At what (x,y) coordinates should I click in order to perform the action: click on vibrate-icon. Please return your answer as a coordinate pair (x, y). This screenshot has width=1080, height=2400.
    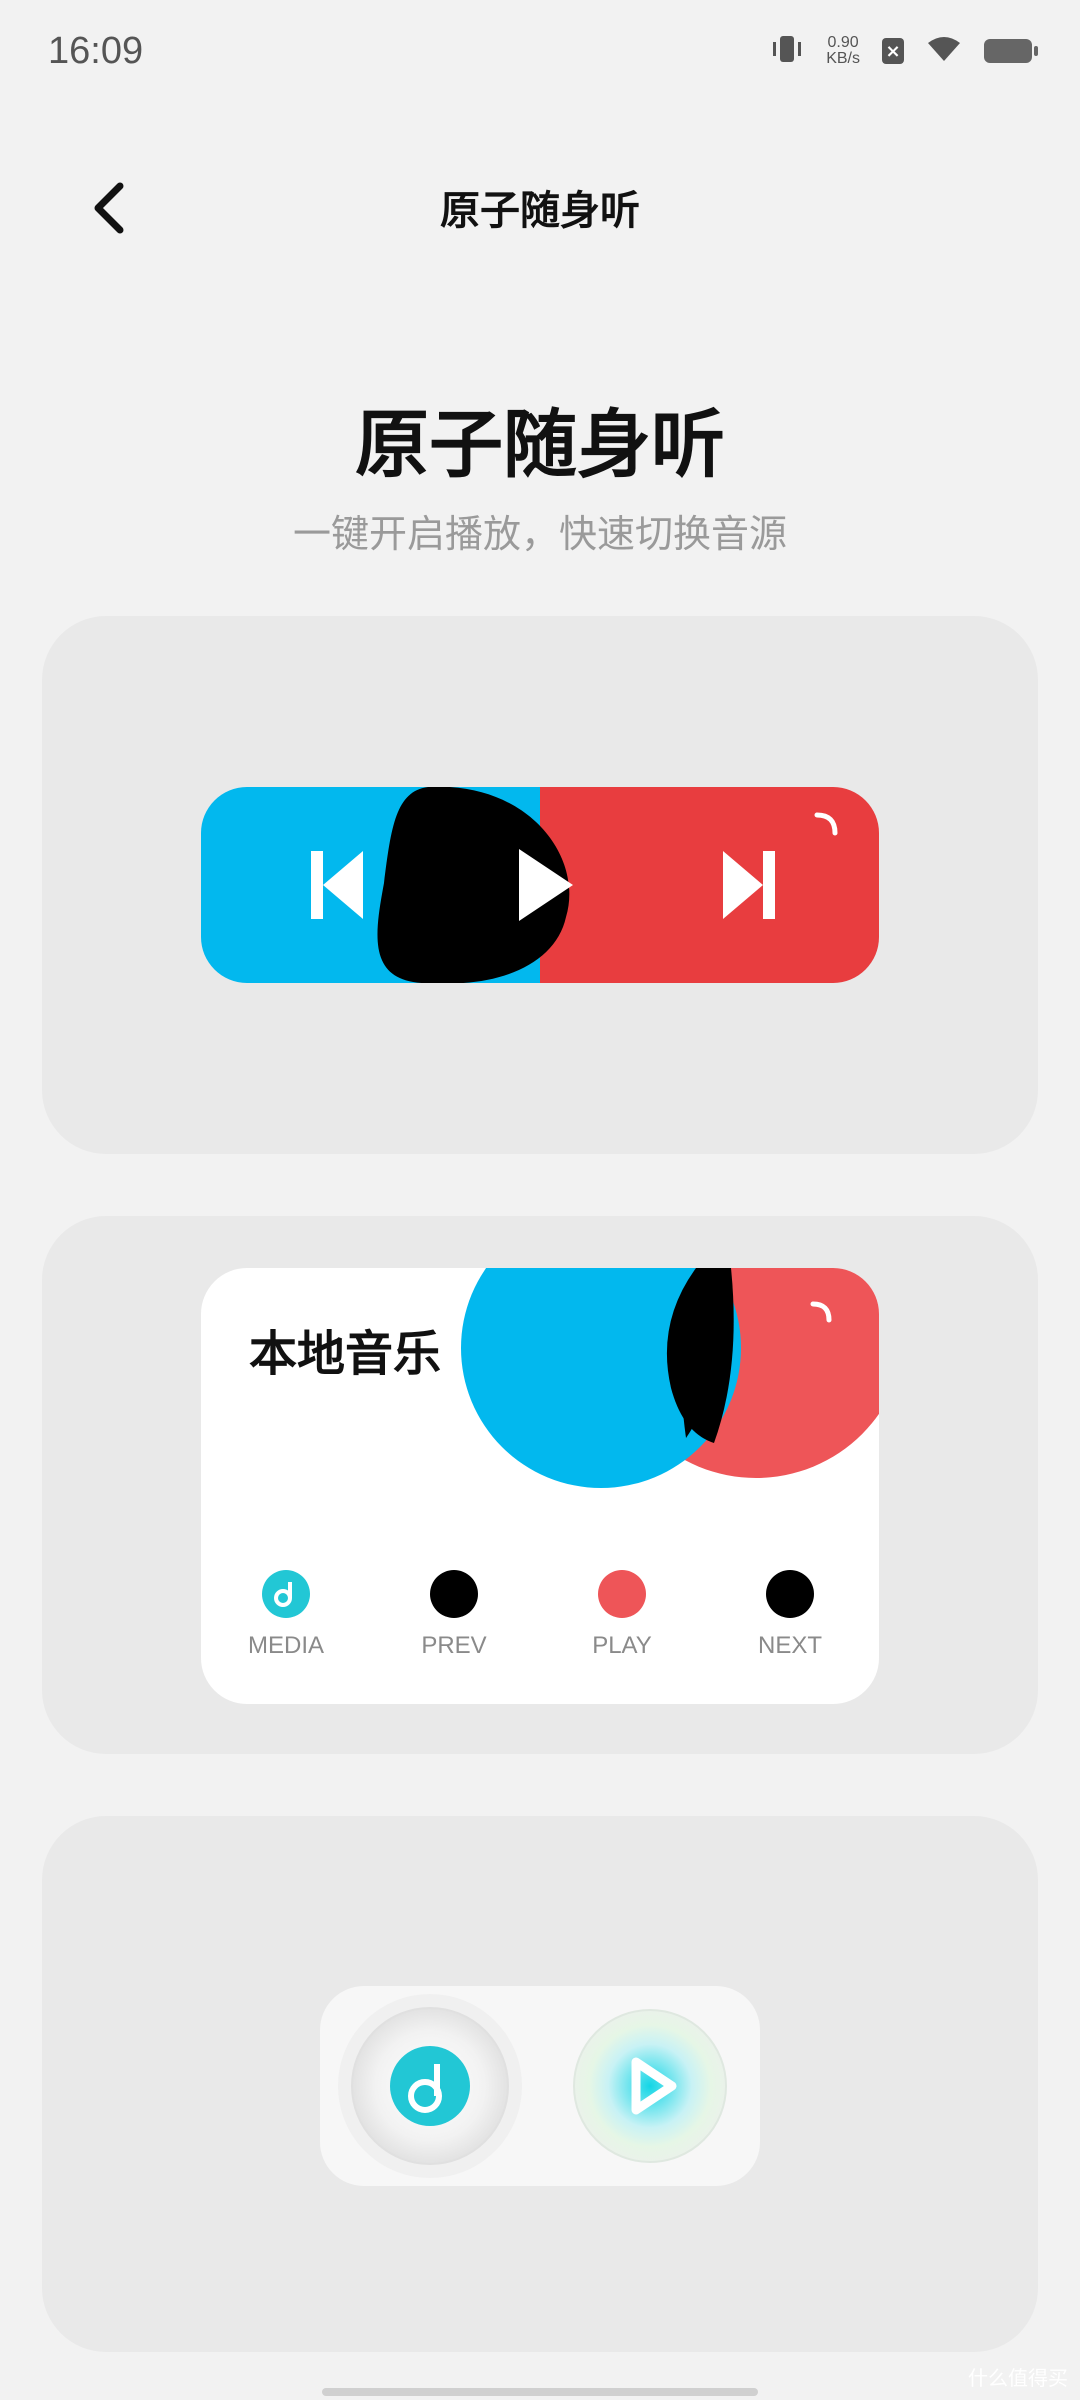
    Looking at the image, I should click on (787, 51).